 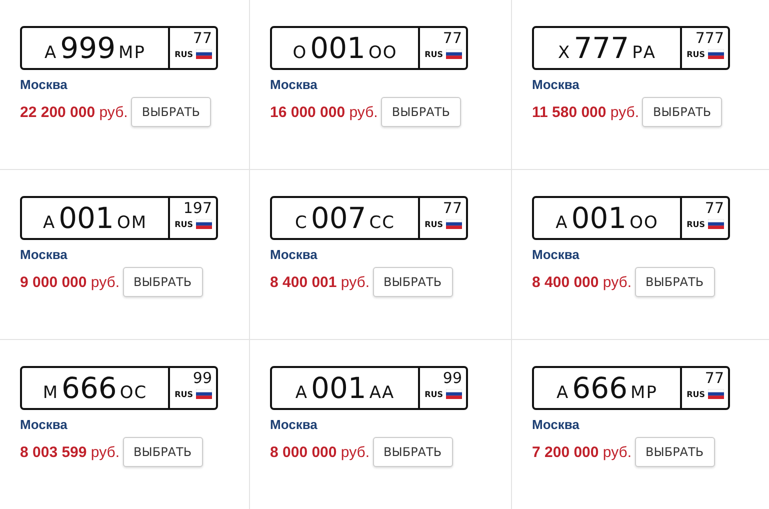 I want to click on price-text: 22 200 000 руб., so click(x=74, y=112).